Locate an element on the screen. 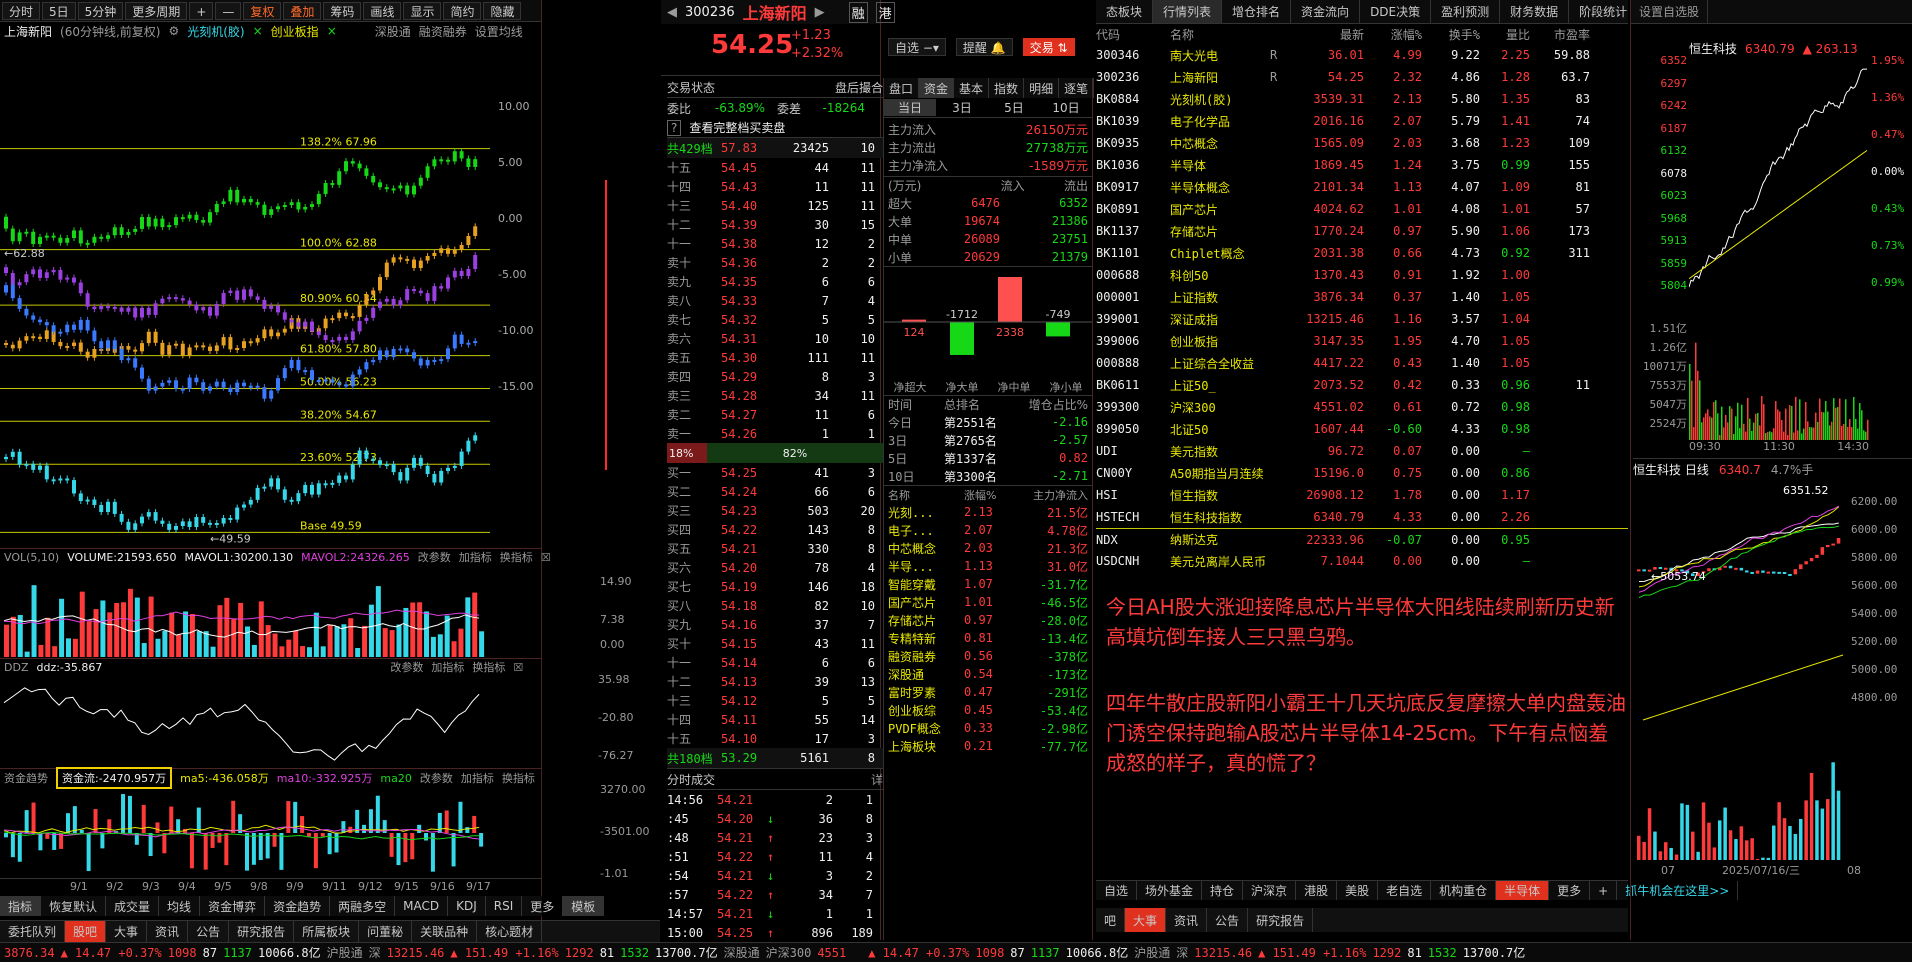 Image resolution: width=1912 pixels, height=962 pixels. vol-btn-0: 改参数 is located at coordinates (434, 557).